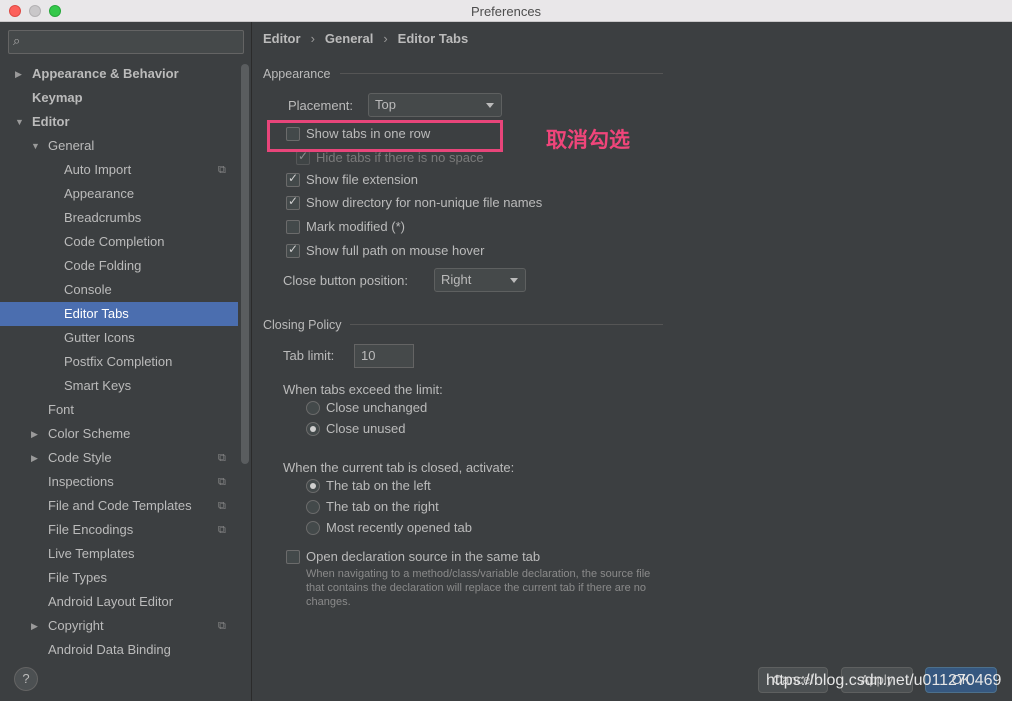 The width and height of the screenshot is (1012, 701). What do you see at coordinates (588, 140) in the screenshot?
I see `annotation-text: 取消勾选` at bounding box center [588, 140].